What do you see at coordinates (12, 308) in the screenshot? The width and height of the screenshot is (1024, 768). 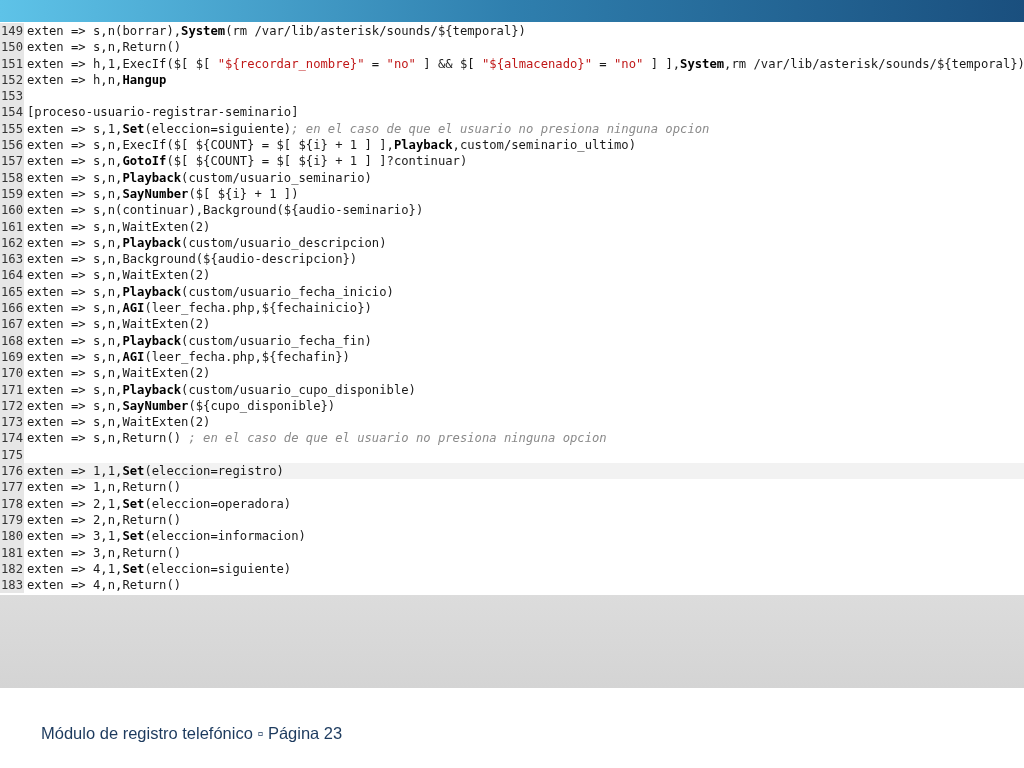 I see `line-number: 166` at bounding box center [12, 308].